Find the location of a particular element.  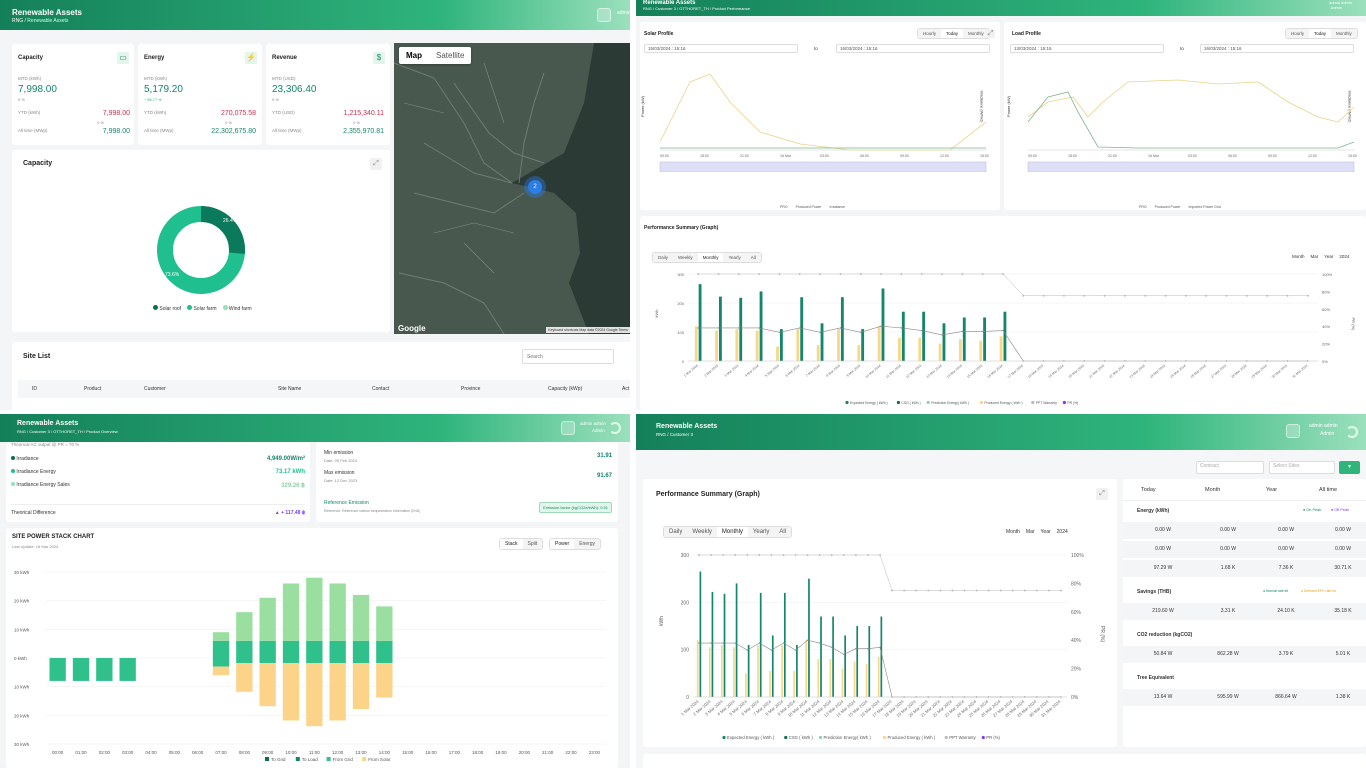

breadcrumb: RNG / Customer 3 is located at coordinates (1001, 434).